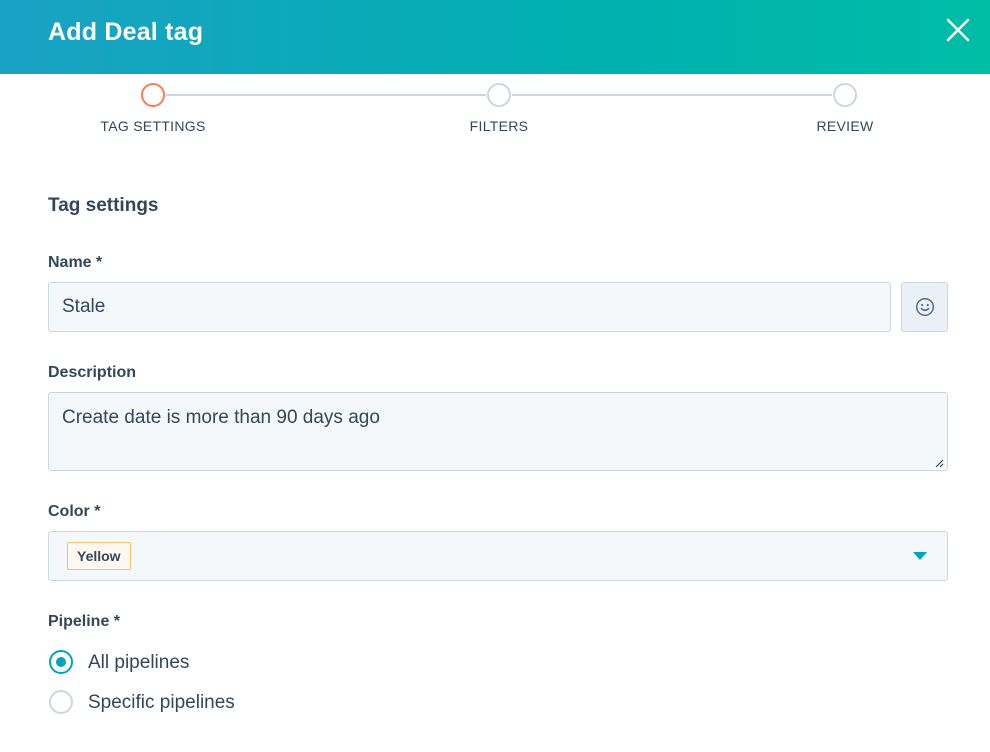 The image size is (990, 752). Describe the element at coordinates (92, 372) in the screenshot. I see `description-label: Description` at that location.